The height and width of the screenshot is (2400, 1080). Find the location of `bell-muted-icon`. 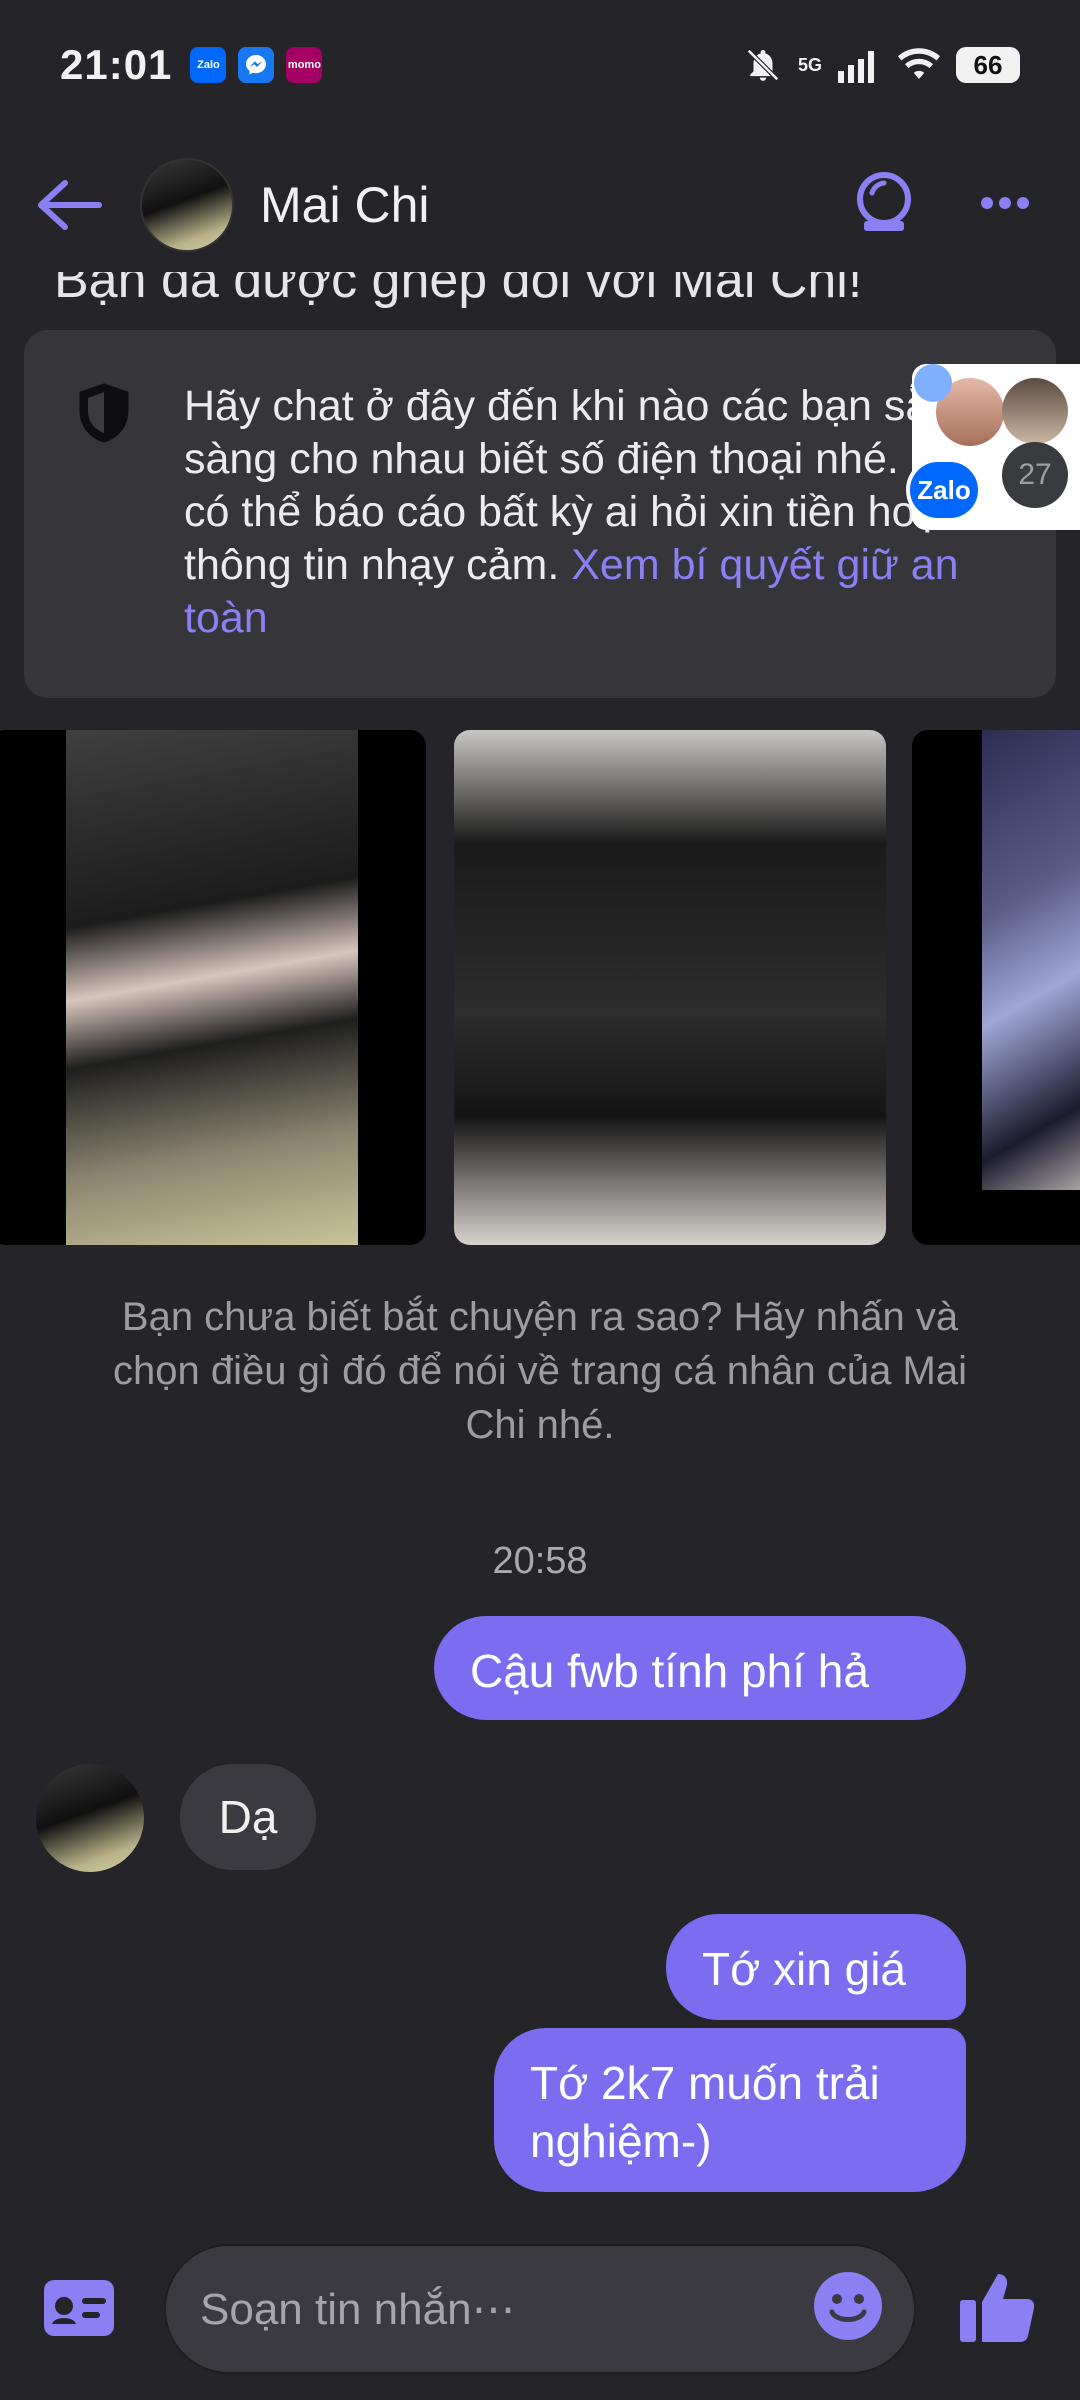

bell-muted-icon is located at coordinates (763, 65).